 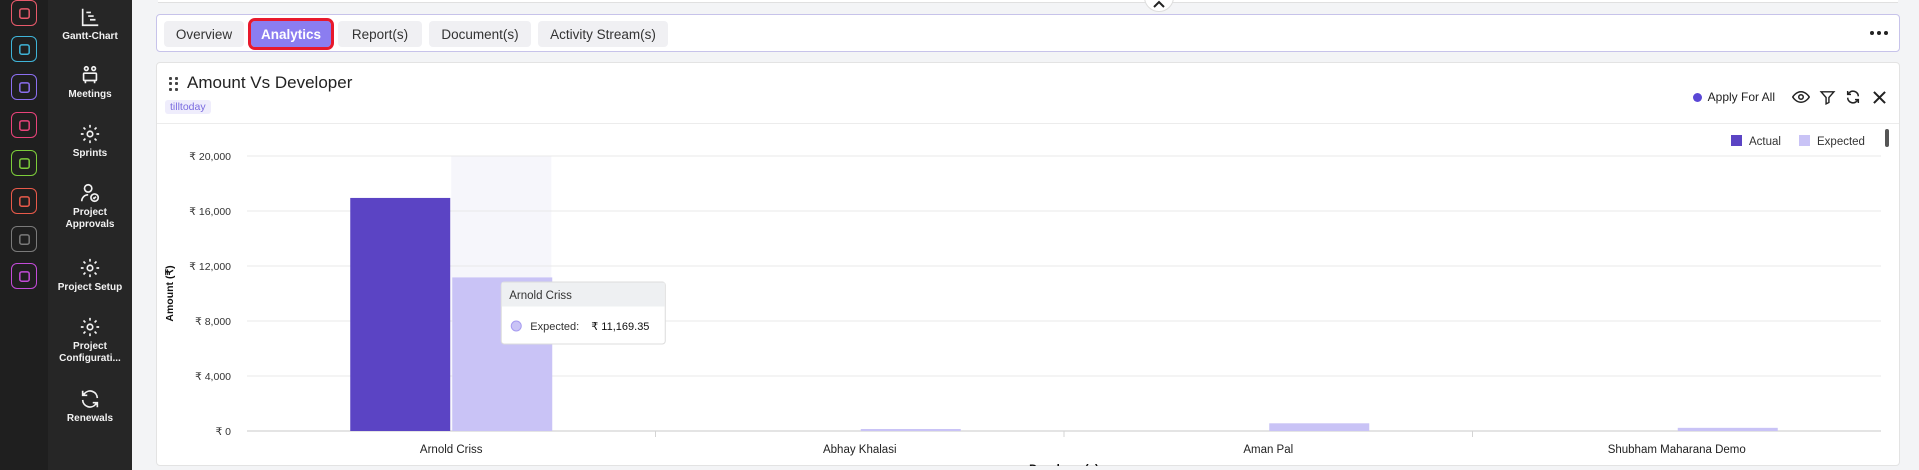 I want to click on person-flag-icon, so click(x=24, y=201).